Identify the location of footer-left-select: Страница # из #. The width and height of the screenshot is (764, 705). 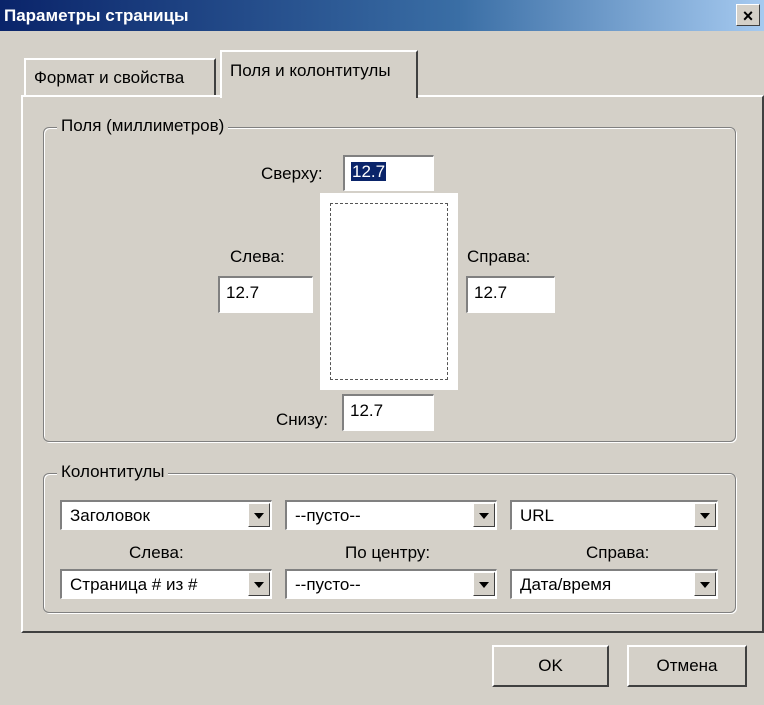
(166, 584).